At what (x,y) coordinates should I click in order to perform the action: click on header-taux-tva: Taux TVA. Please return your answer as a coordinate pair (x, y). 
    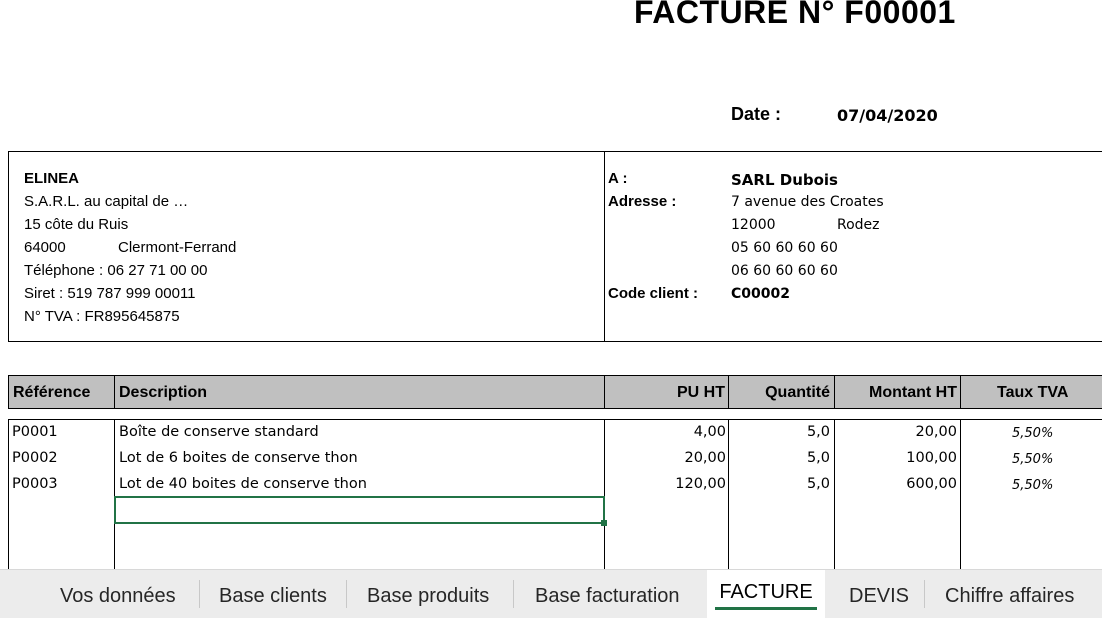
    Looking at the image, I should click on (1032, 392).